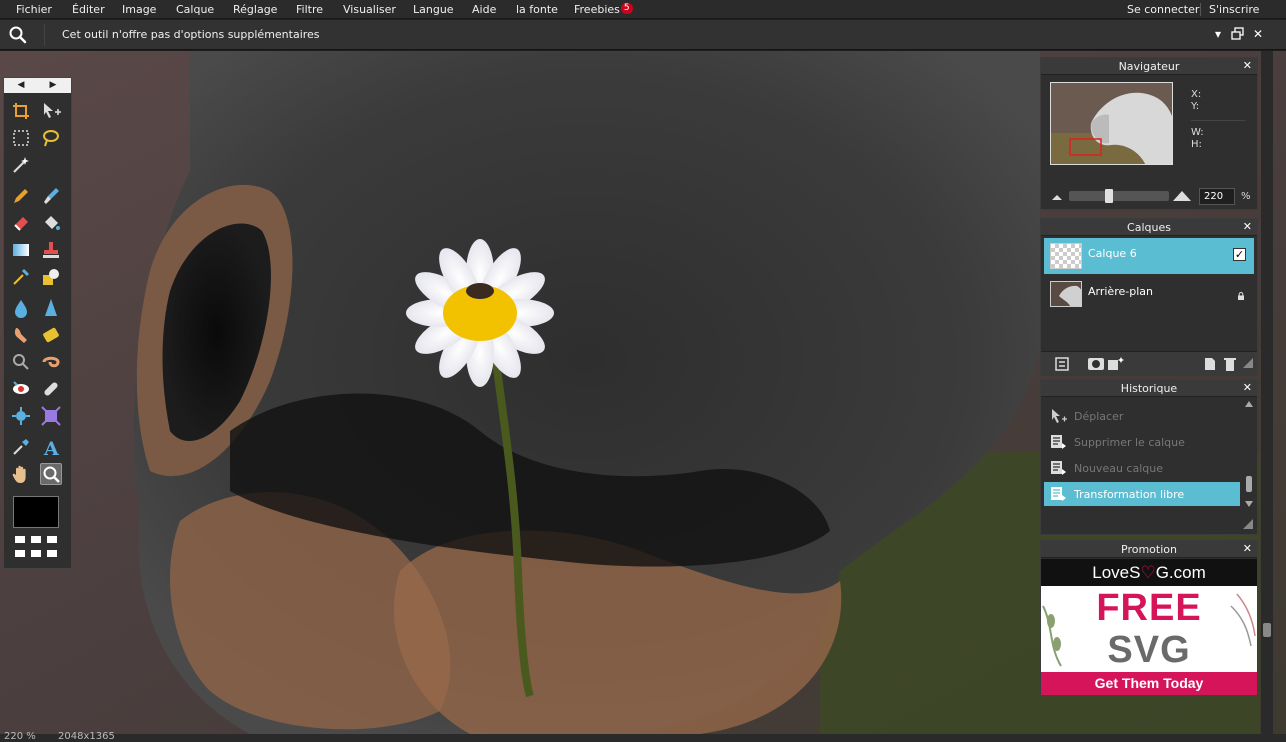 The height and width of the screenshot is (742, 1286). I want to click on adjustment-layer-icon, so click(1116, 364).